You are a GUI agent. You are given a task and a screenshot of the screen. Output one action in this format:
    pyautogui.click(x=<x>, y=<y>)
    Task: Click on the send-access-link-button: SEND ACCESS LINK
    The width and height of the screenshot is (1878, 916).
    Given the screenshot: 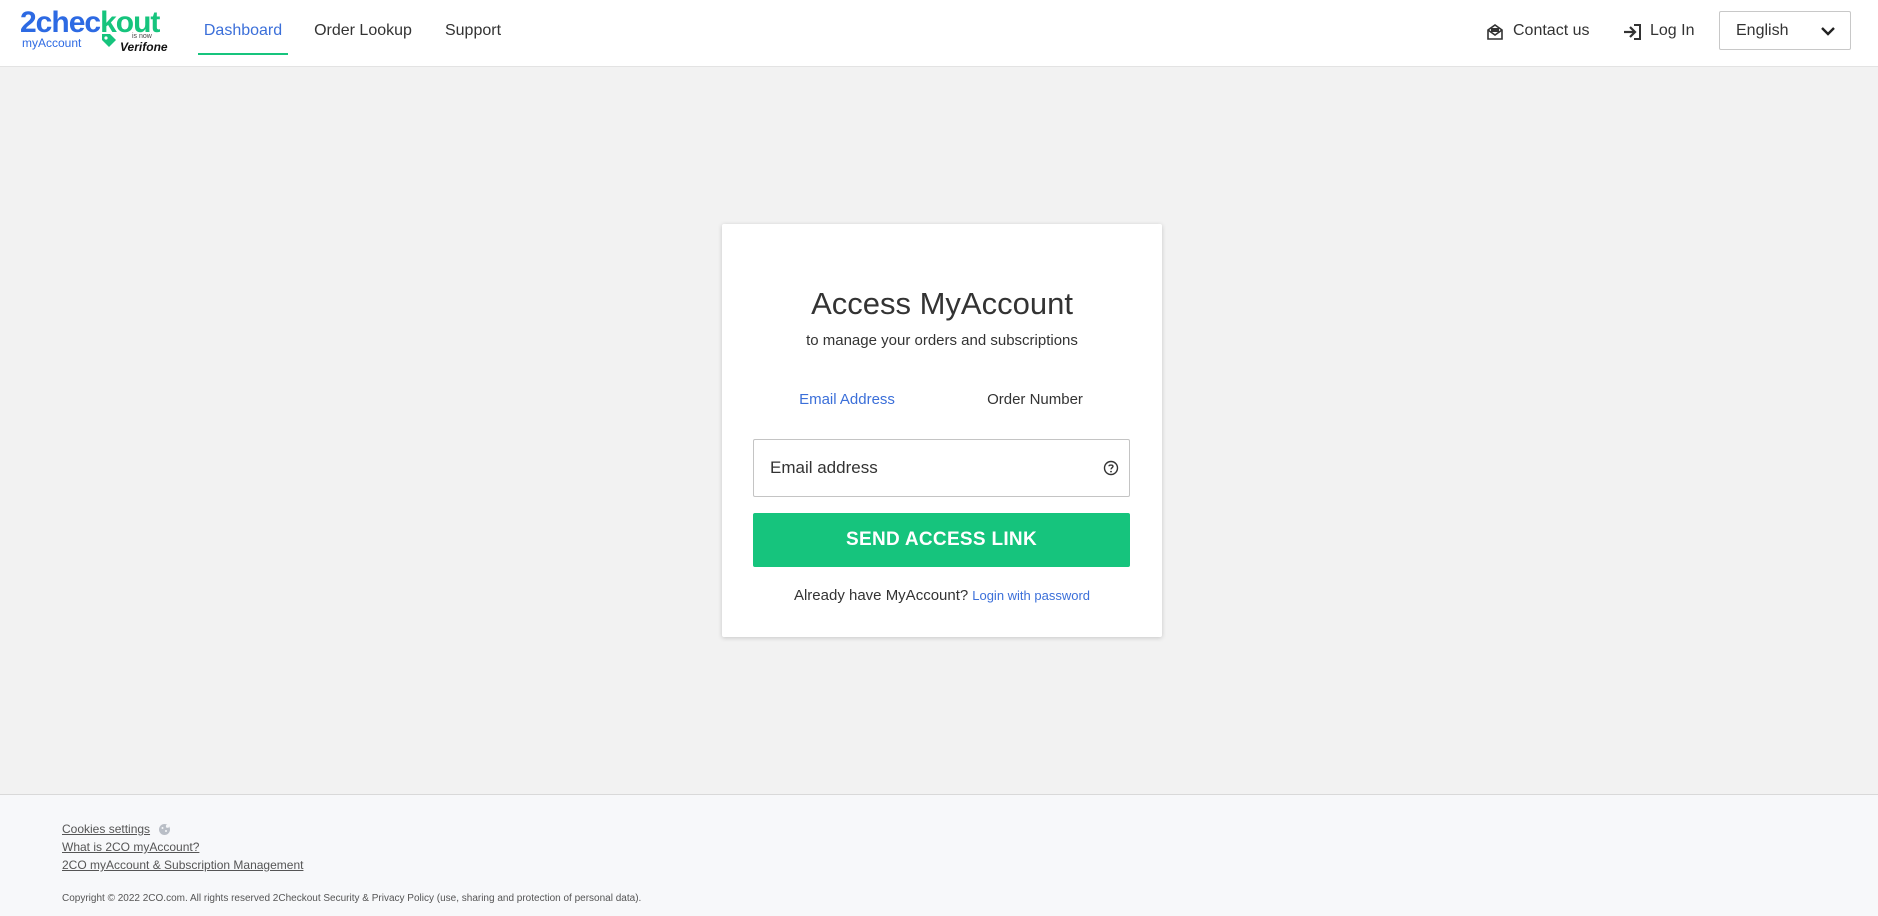 What is the action you would take?
    pyautogui.click(x=941, y=540)
    